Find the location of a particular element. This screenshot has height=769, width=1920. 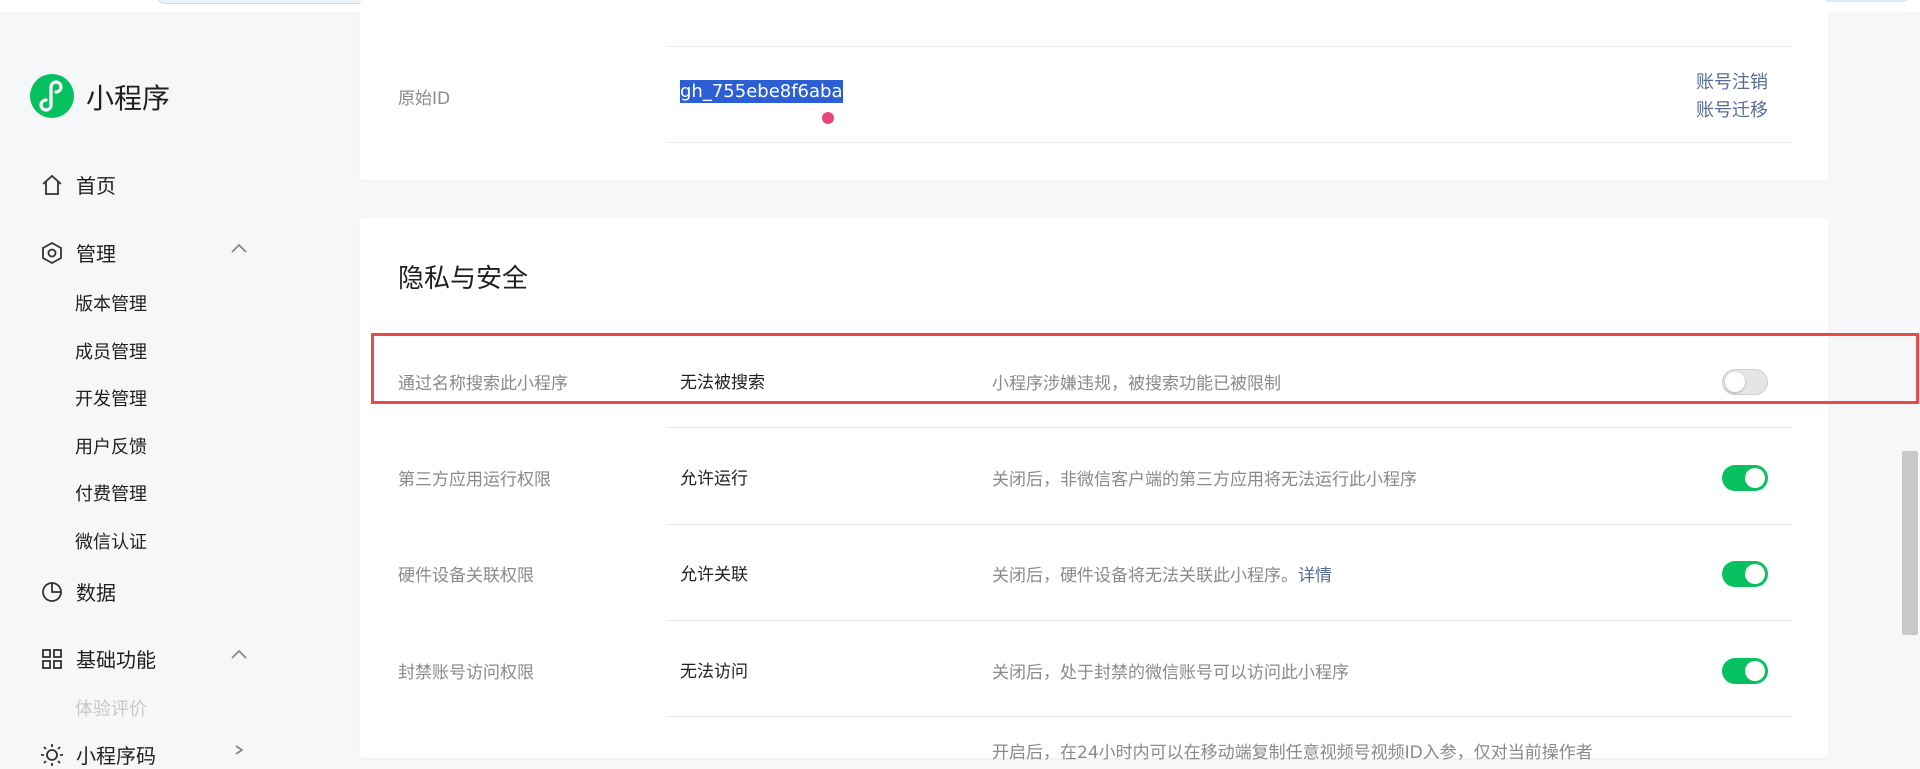

sidebar-subitem: 体验评价 is located at coordinates (111, 708).